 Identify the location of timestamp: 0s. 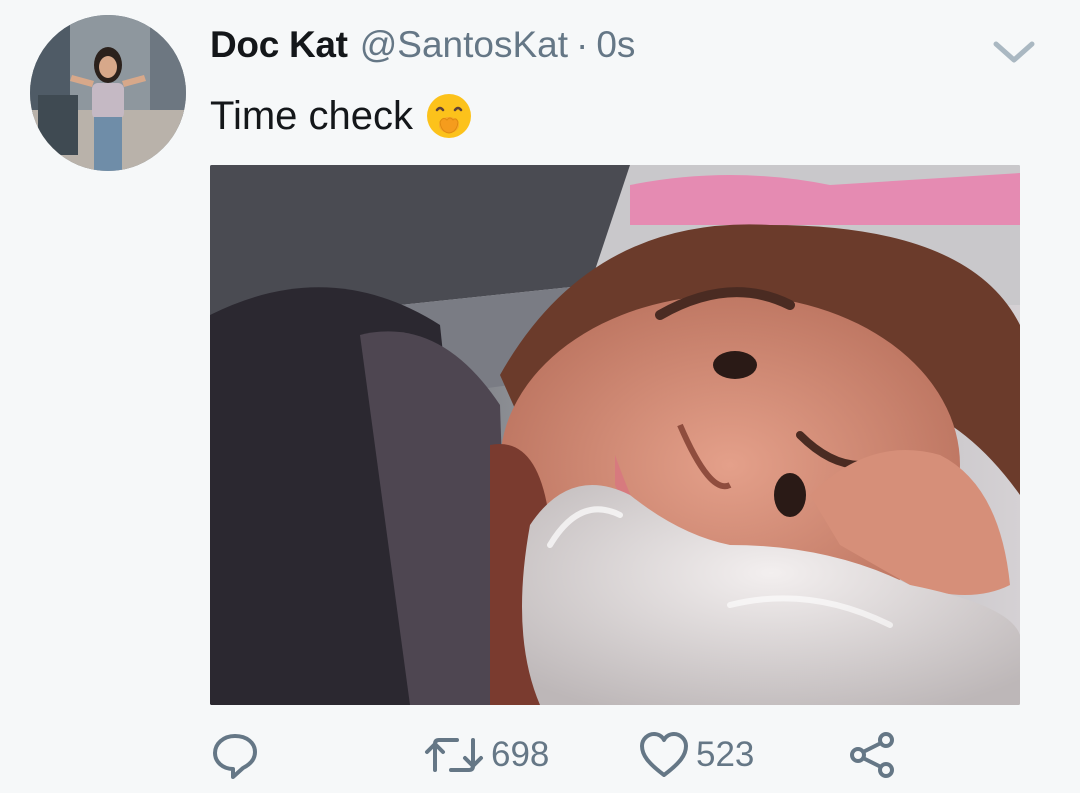
(615, 45).